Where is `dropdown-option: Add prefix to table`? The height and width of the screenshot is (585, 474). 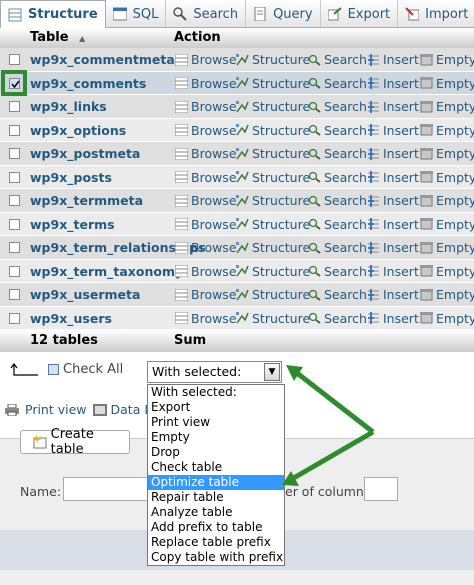 dropdown-option: Add prefix to table is located at coordinates (216, 527).